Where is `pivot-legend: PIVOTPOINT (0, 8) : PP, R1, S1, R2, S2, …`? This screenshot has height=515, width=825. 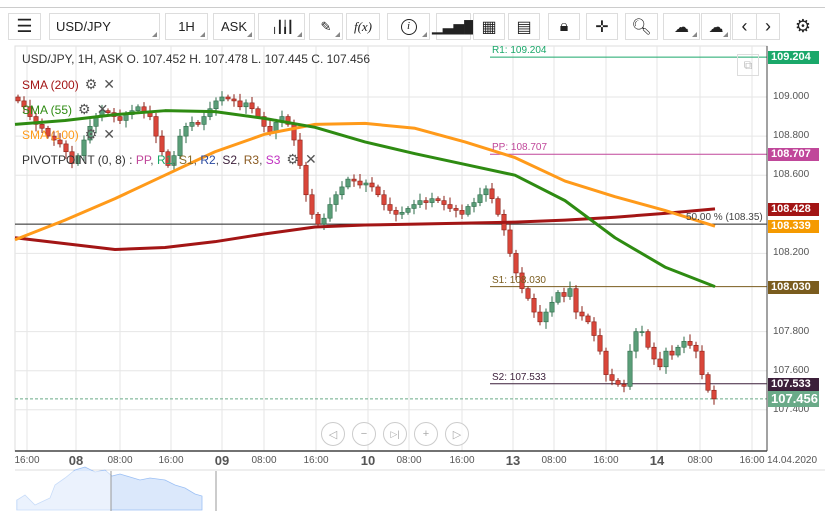 pivot-legend: PIVOTPOINT (0, 8) : PP, R1, S1, R2, S2, … is located at coordinates (169, 159).